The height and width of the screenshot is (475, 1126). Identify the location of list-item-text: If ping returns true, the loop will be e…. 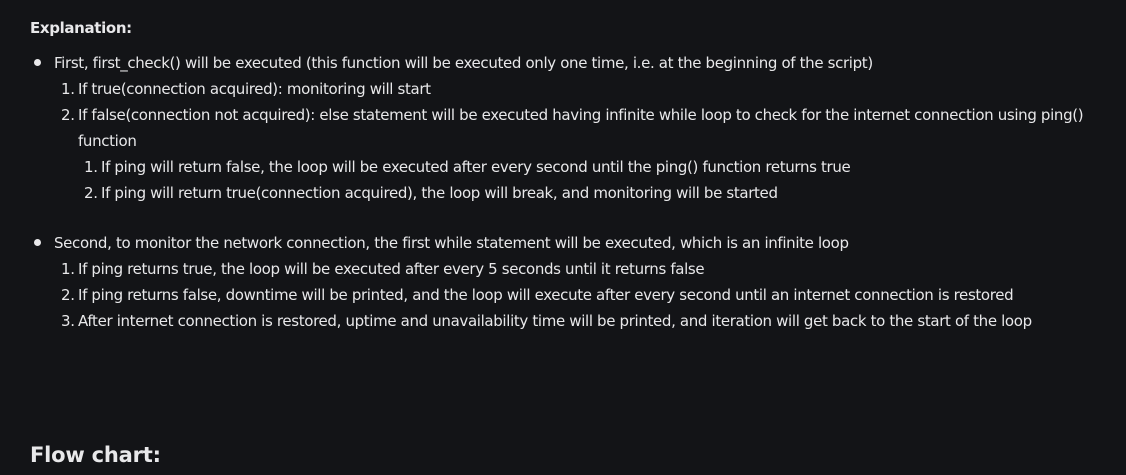
(391, 269).